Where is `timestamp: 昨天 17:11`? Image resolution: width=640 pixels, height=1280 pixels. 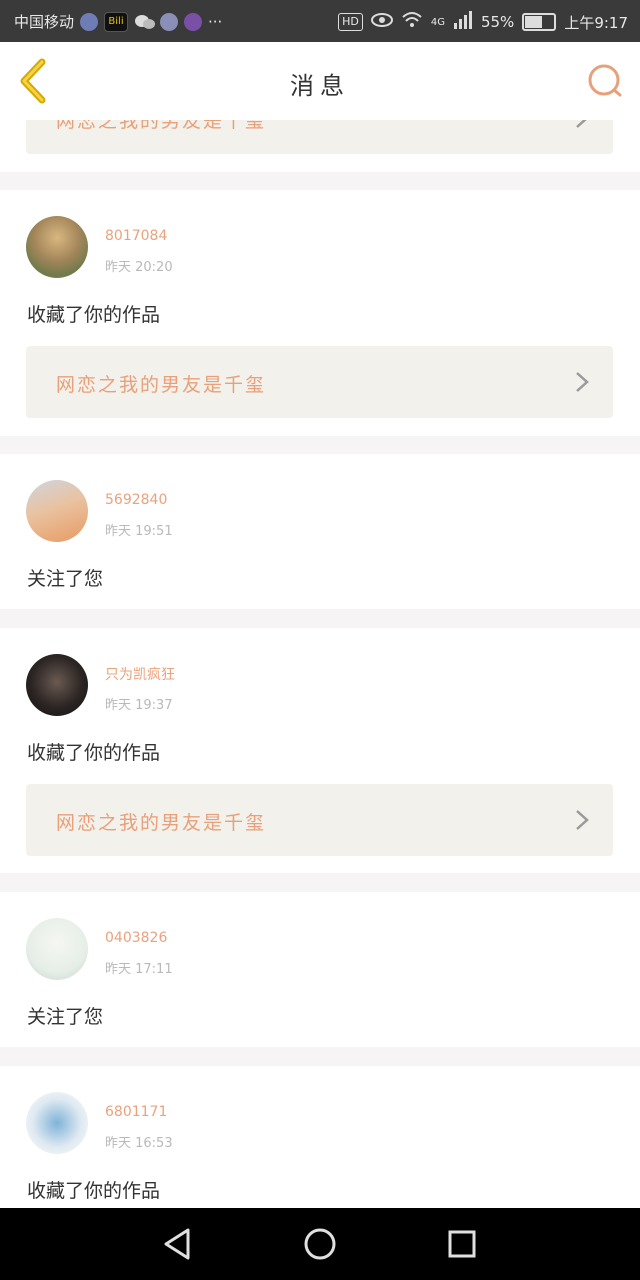 timestamp: 昨天 17:11 is located at coordinates (139, 969).